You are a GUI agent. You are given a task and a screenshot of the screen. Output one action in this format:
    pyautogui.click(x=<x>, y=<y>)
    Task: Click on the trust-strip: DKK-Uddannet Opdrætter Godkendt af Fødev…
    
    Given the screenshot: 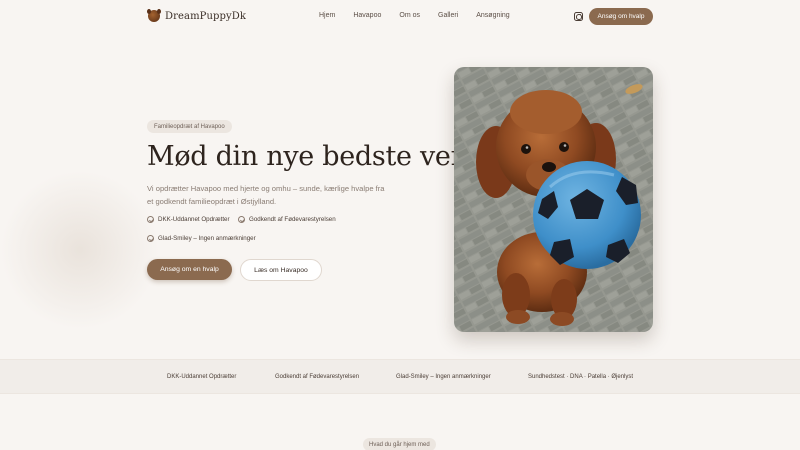 What is the action you would take?
    pyautogui.click(x=400, y=376)
    